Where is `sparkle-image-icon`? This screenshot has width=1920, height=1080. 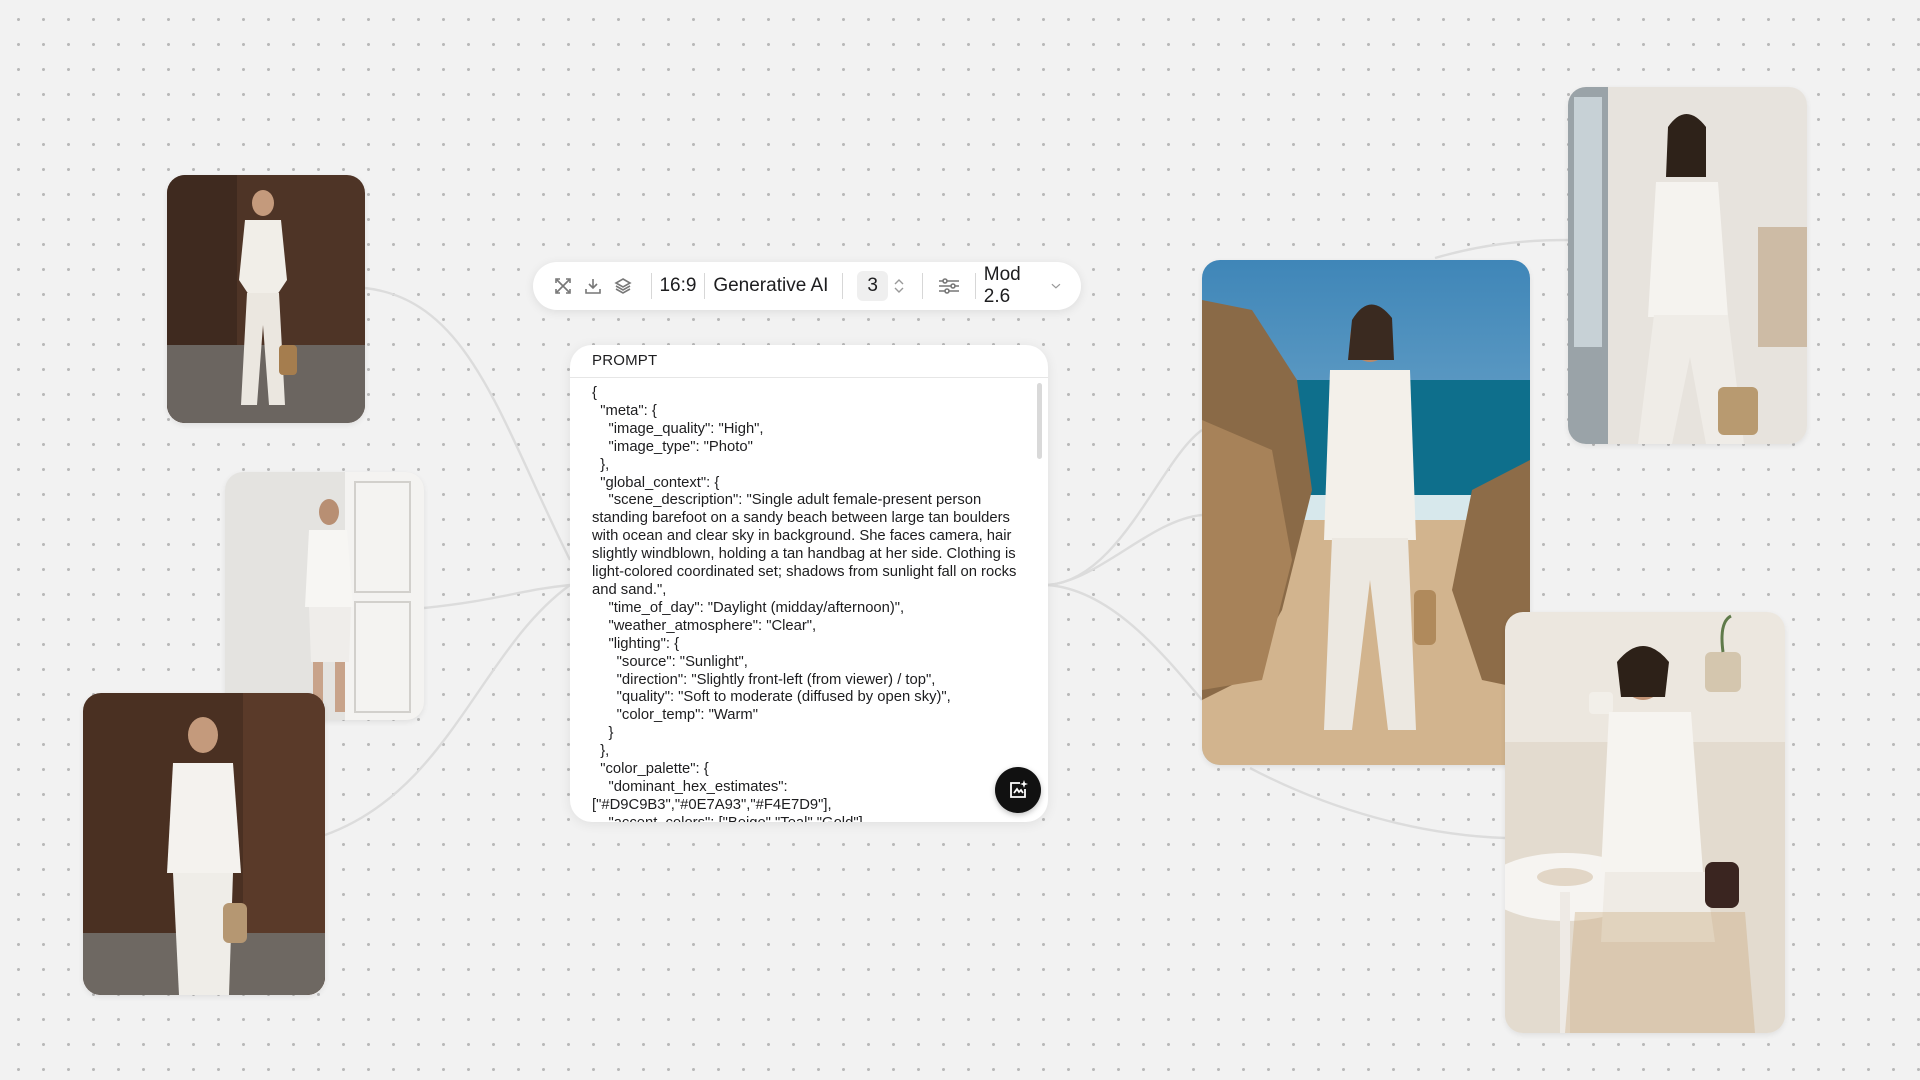
sparkle-image-icon is located at coordinates (1019, 789).